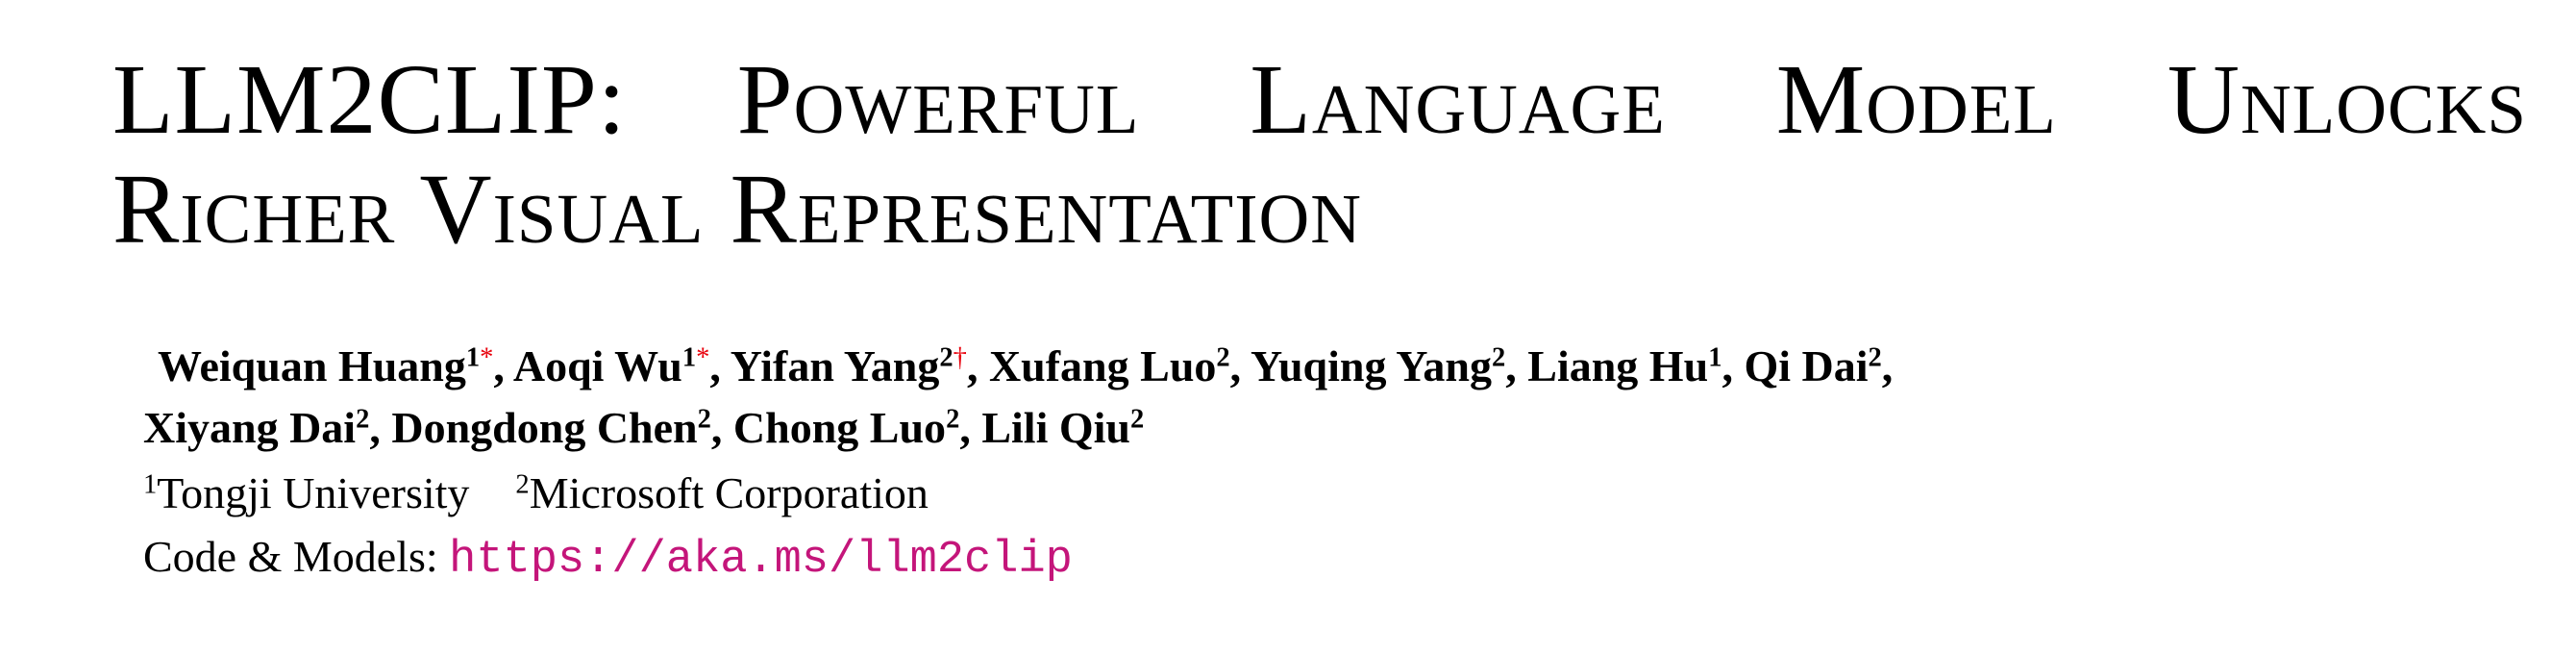 The height and width of the screenshot is (654, 2576). I want to click on author-name: Dongdong Chen, so click(545, 427).